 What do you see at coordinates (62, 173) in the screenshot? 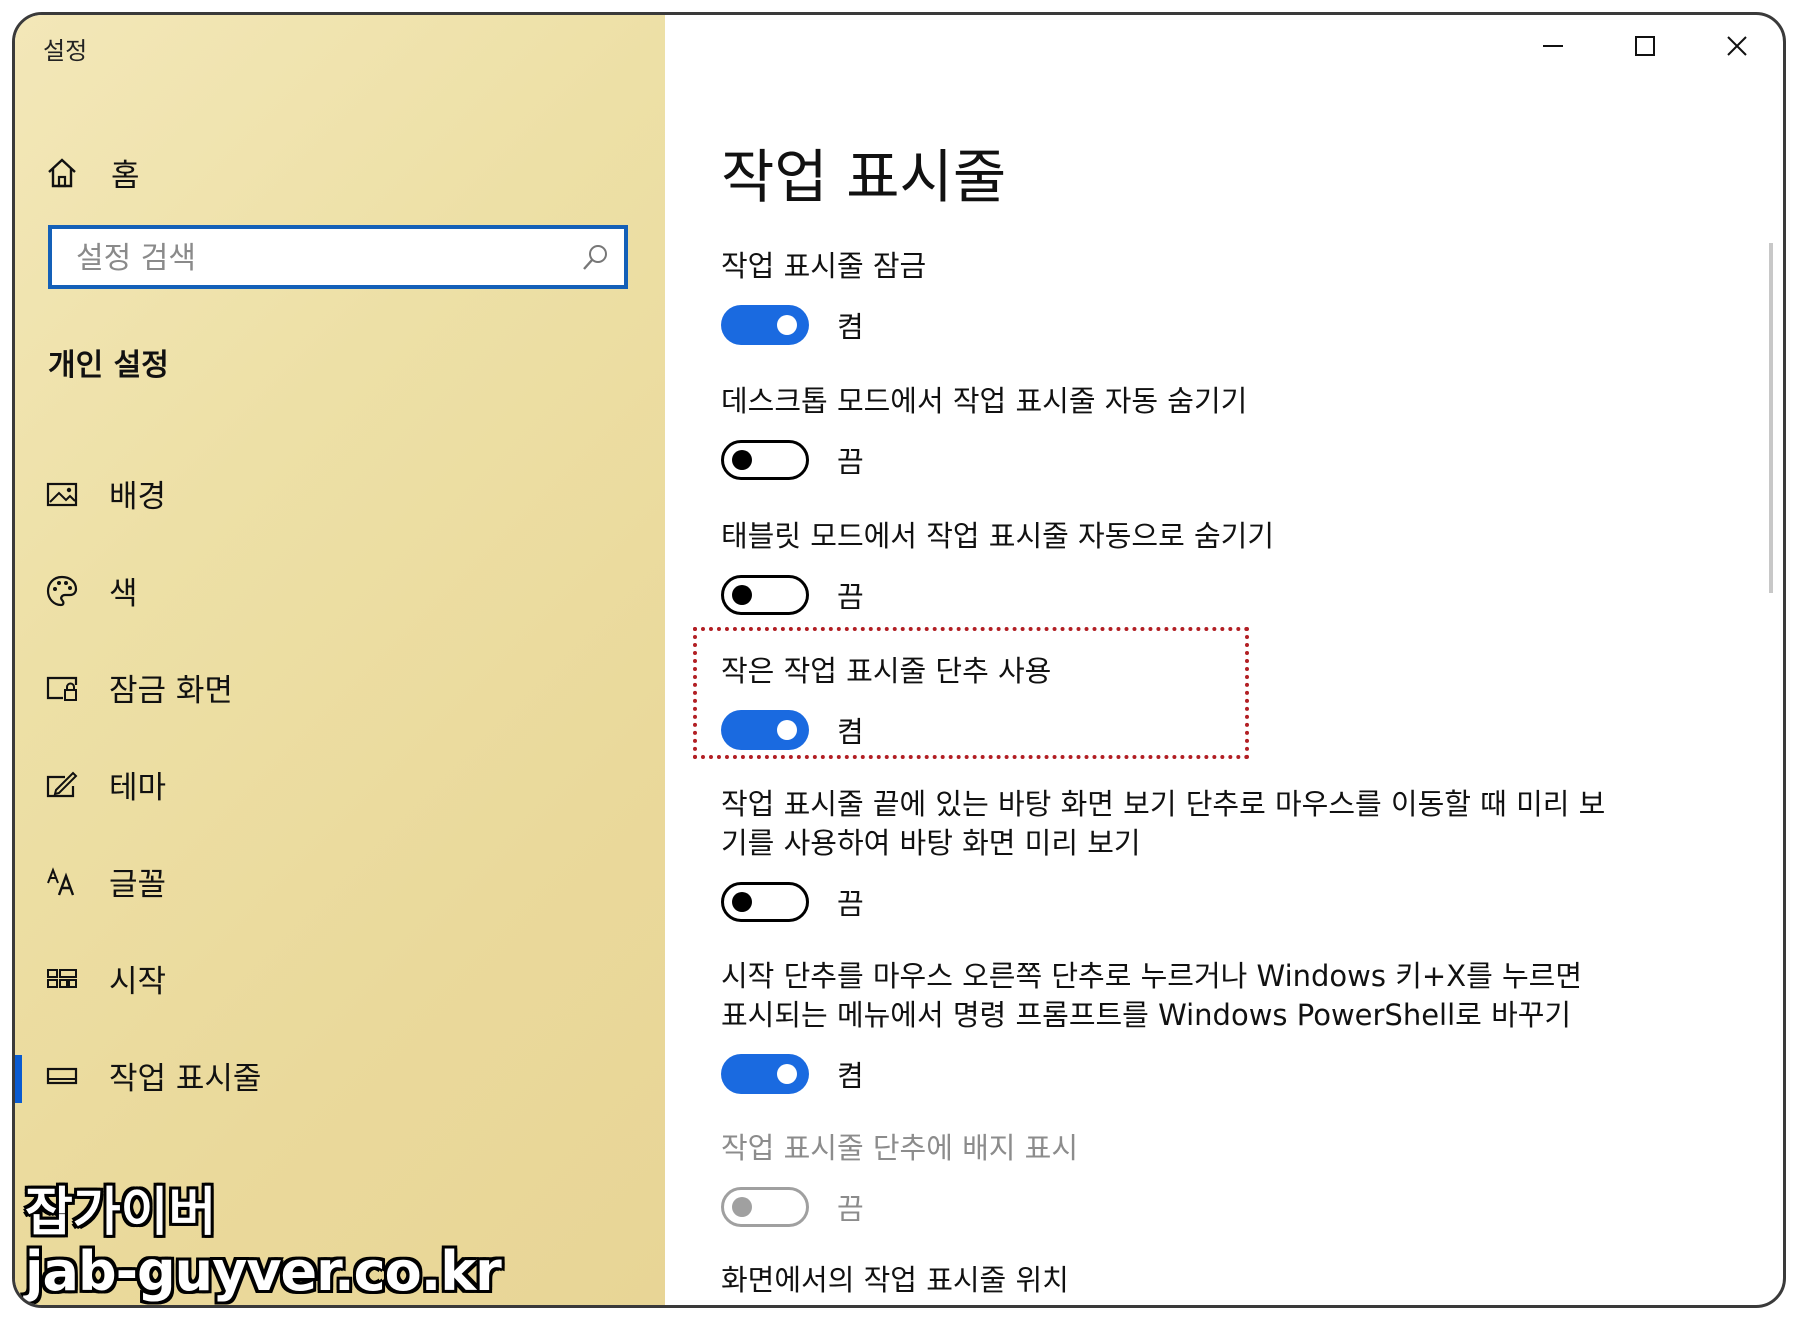
I see `home-icon` at bounding box center [62, 173].